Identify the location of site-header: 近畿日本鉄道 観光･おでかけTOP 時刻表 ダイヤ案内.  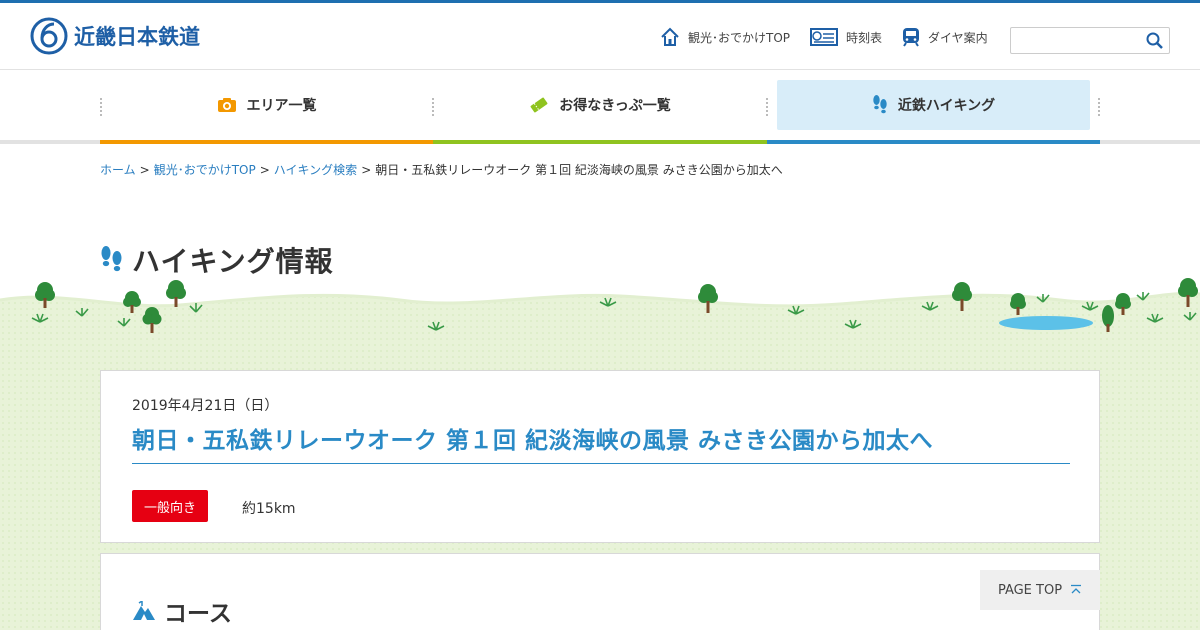
(600, 36).